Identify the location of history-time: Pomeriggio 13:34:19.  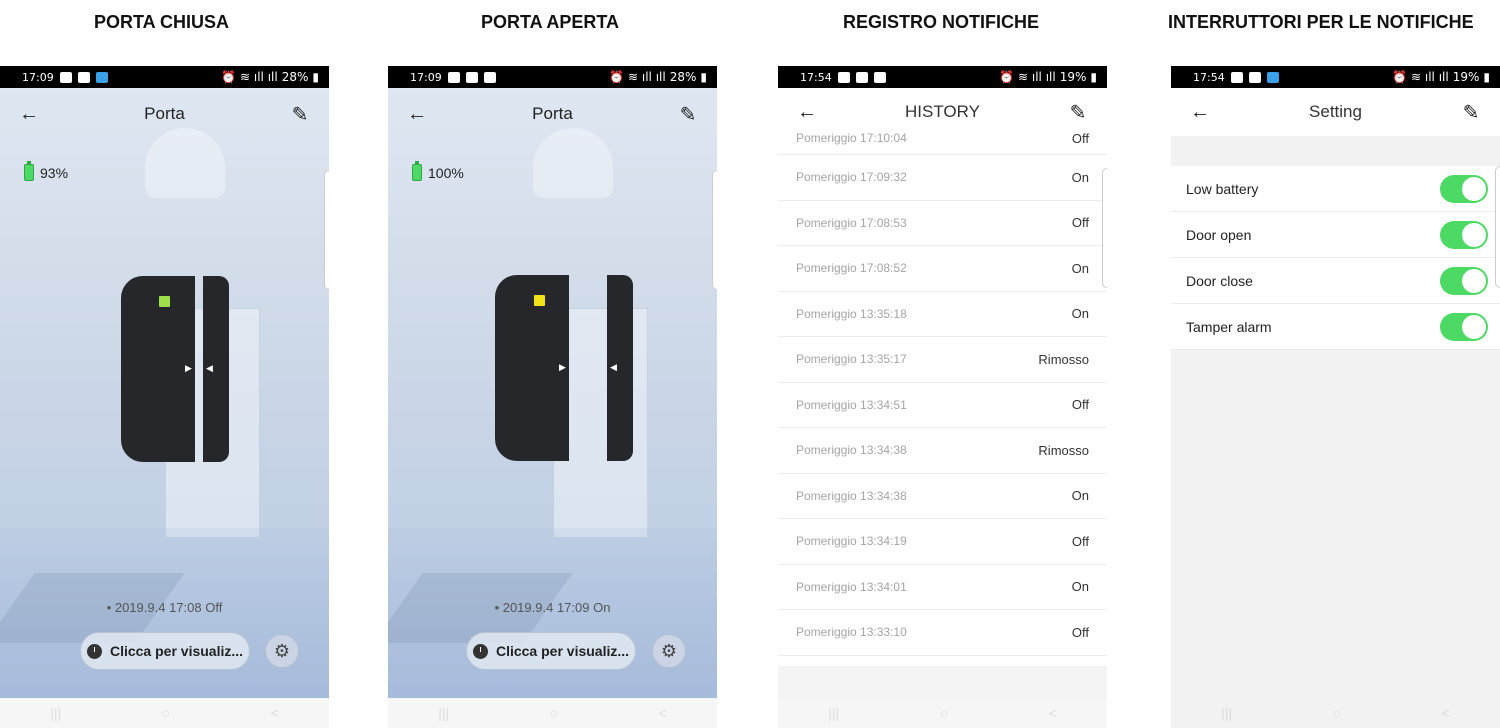
(851, 541).